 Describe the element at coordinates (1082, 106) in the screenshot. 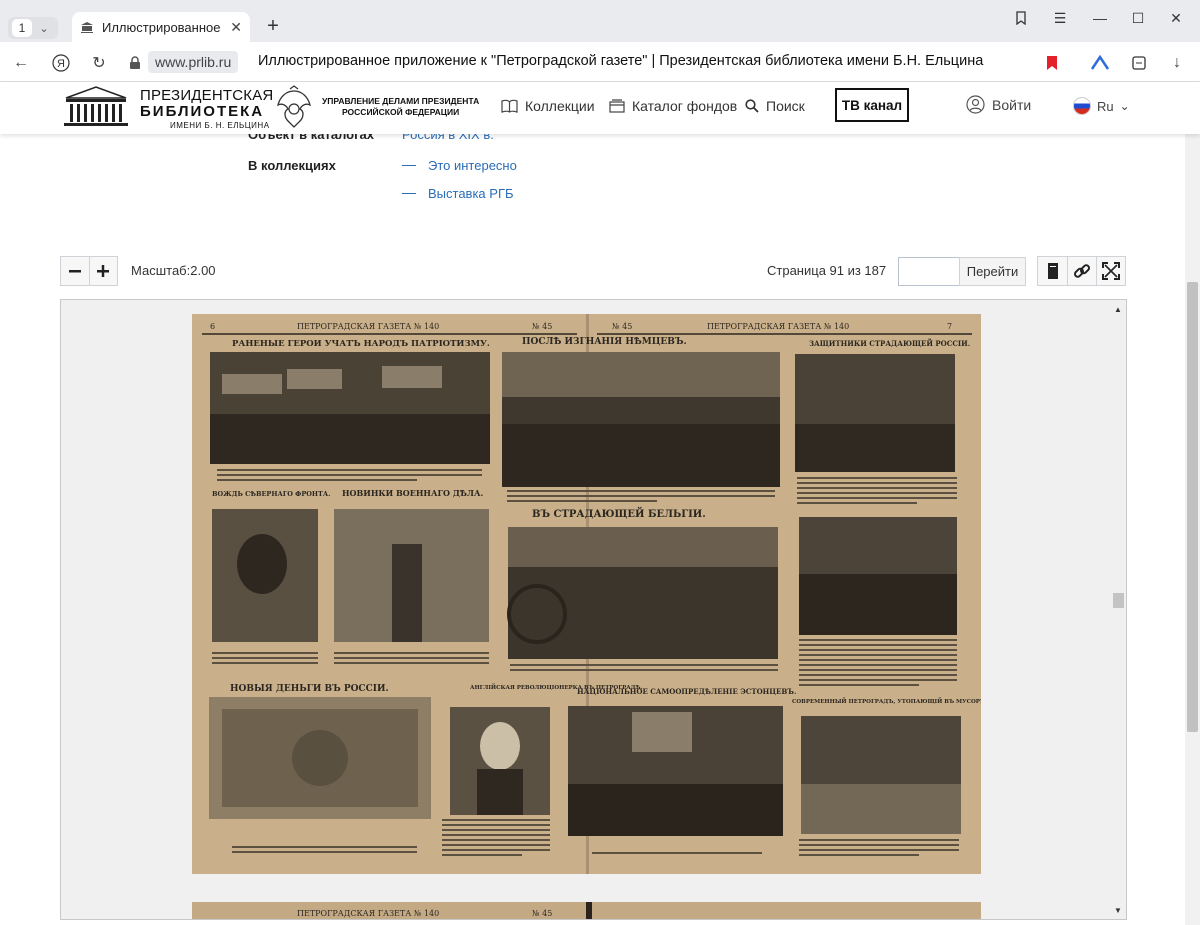

I see `russian-flag-icon` at that location.